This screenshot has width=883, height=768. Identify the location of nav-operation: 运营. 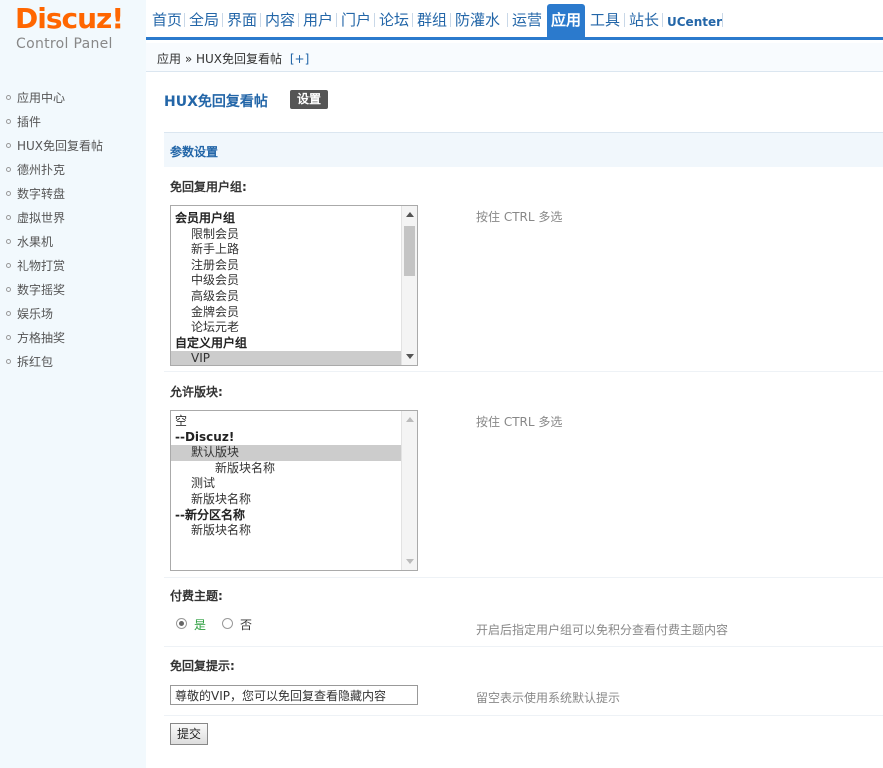
(527, 20).